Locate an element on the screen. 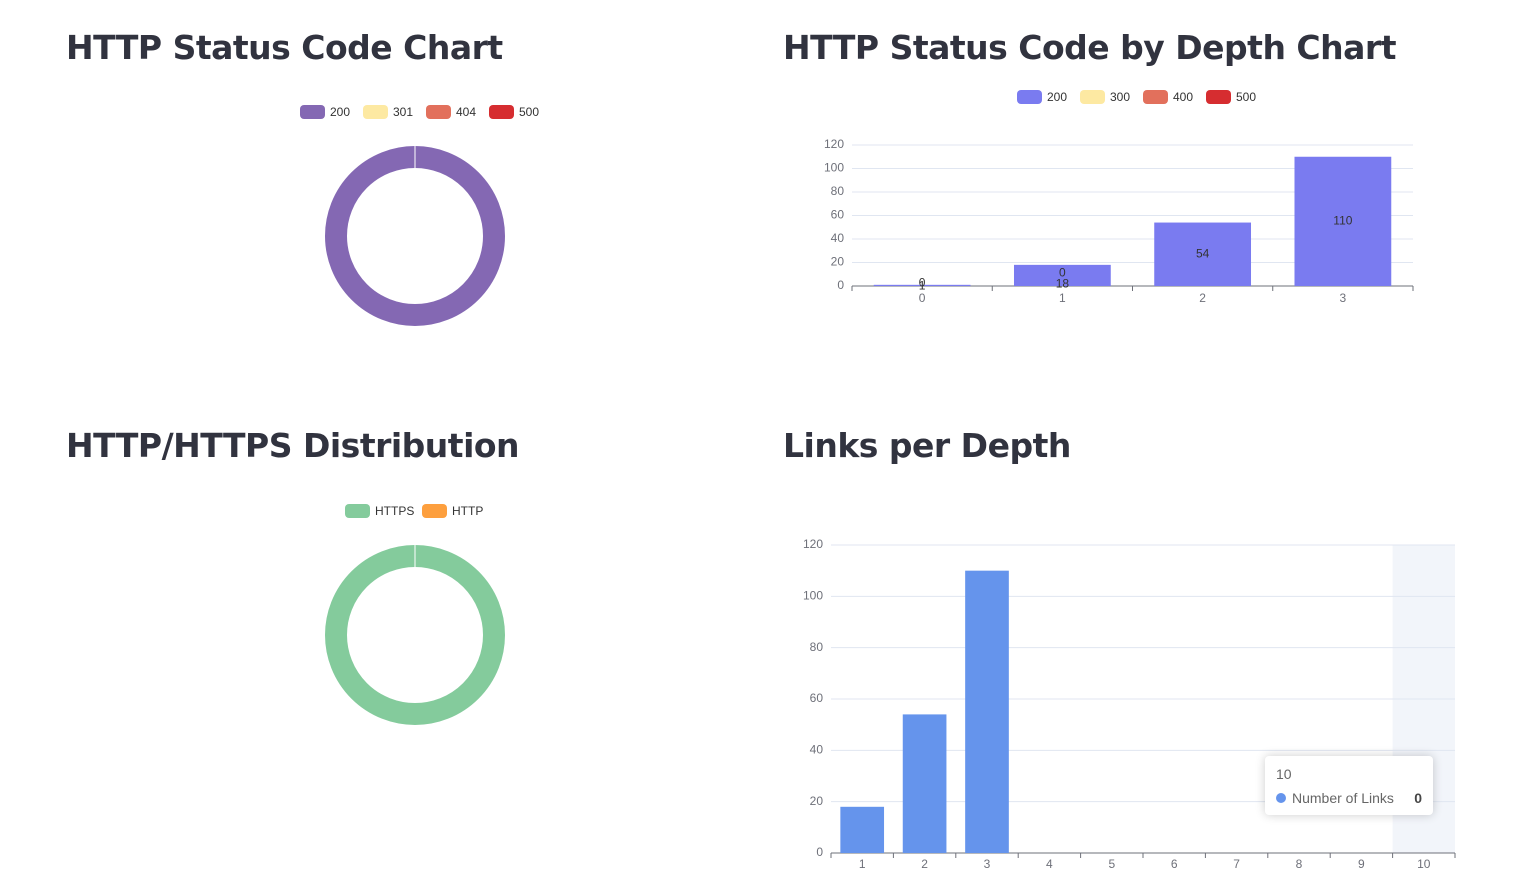  depth-bar-data-label: 54 is located at coordinates (1203, 253).